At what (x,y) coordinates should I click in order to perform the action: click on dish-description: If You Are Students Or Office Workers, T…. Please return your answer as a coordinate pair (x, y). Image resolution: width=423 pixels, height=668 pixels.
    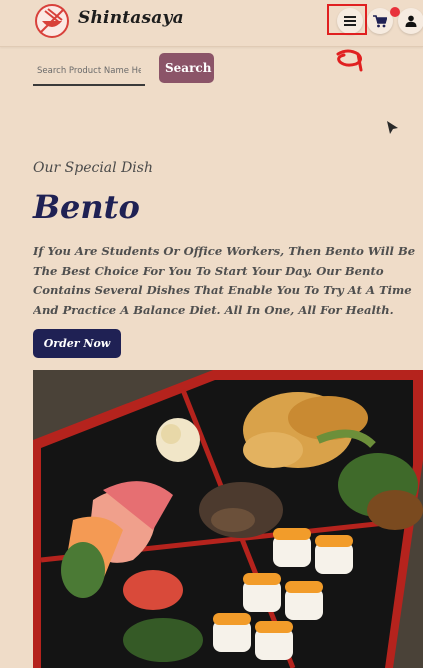
    Looking at the image, I should click on (224, 280).